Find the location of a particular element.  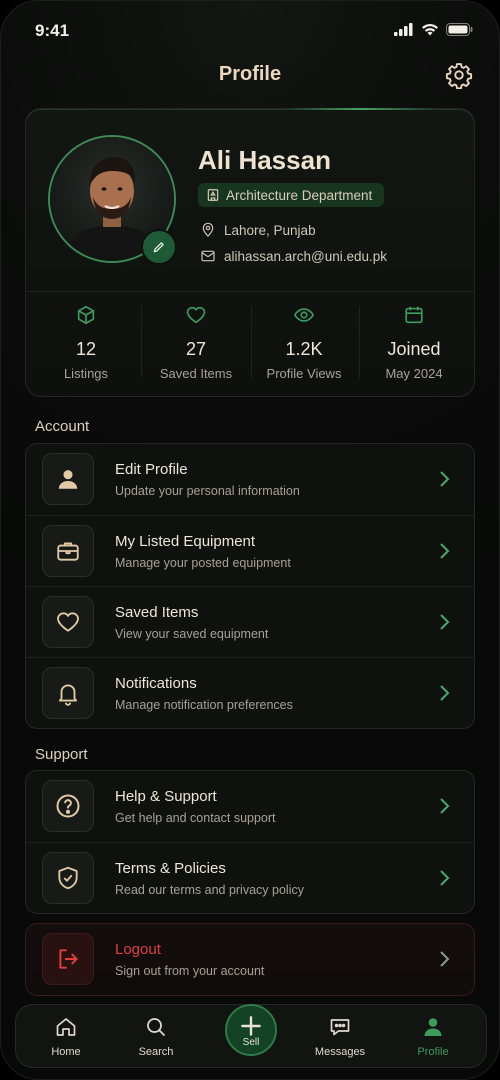

edit-avatar-button is located at coordinates (159, 247).